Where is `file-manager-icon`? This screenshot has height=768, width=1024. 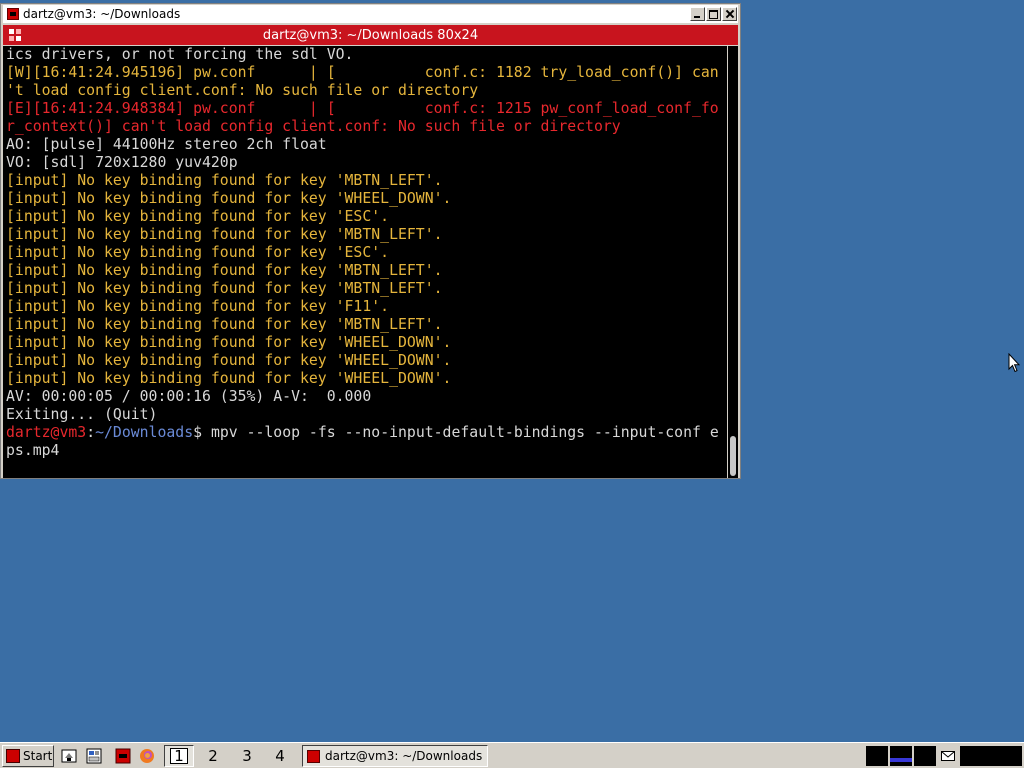 file-manager-icon is located at coordinates (94, 756).